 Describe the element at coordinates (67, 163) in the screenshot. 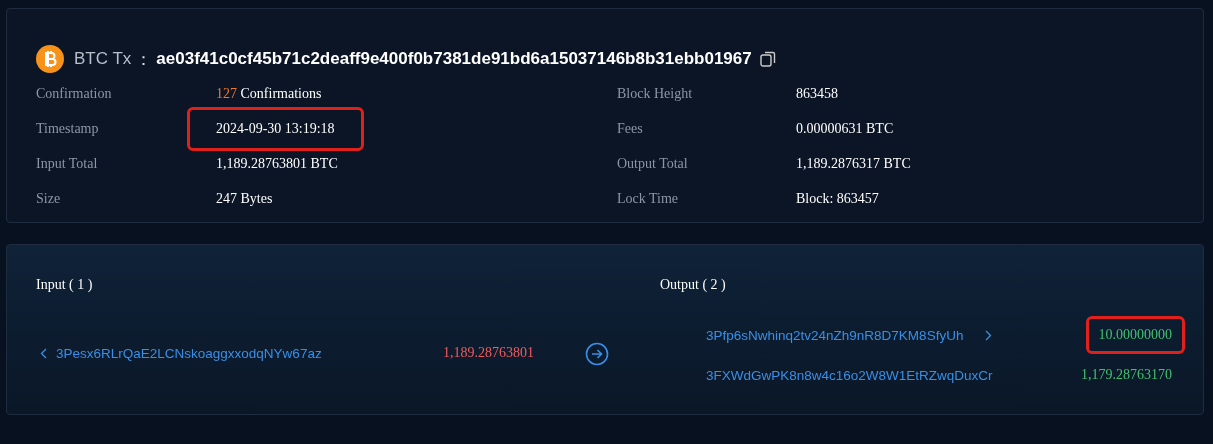

I see `field-label: Input Total` at that location.